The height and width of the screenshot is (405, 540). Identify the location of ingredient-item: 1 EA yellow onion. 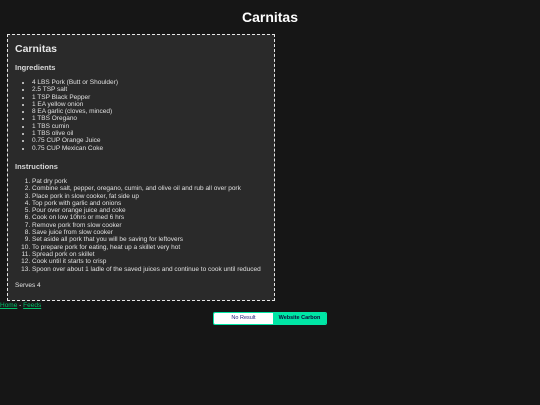
(149, 104).